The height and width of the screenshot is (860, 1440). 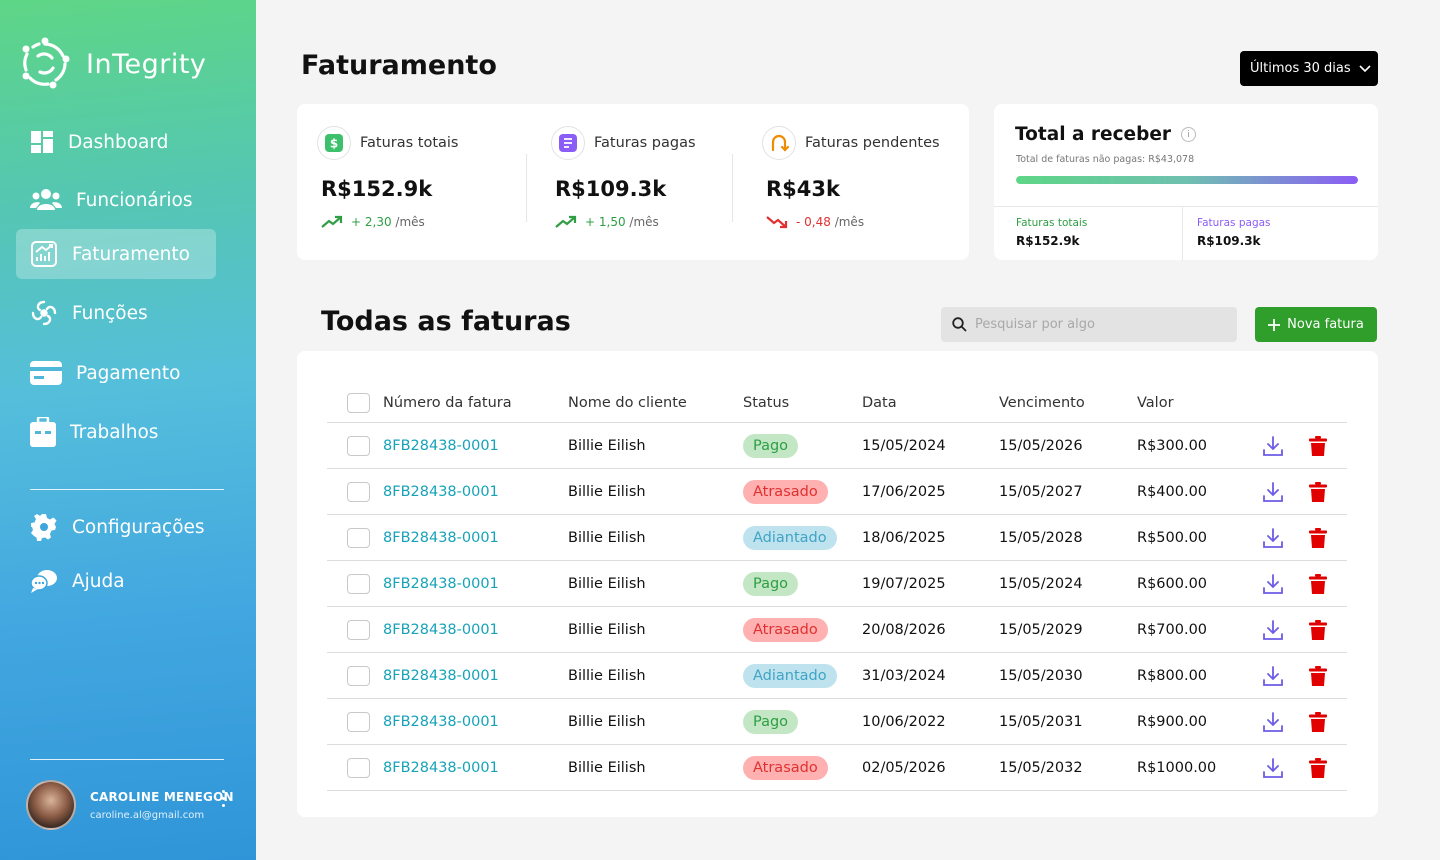 I want to click on new-invoice-button: Nova fatura, so click(x=1316, y=324).